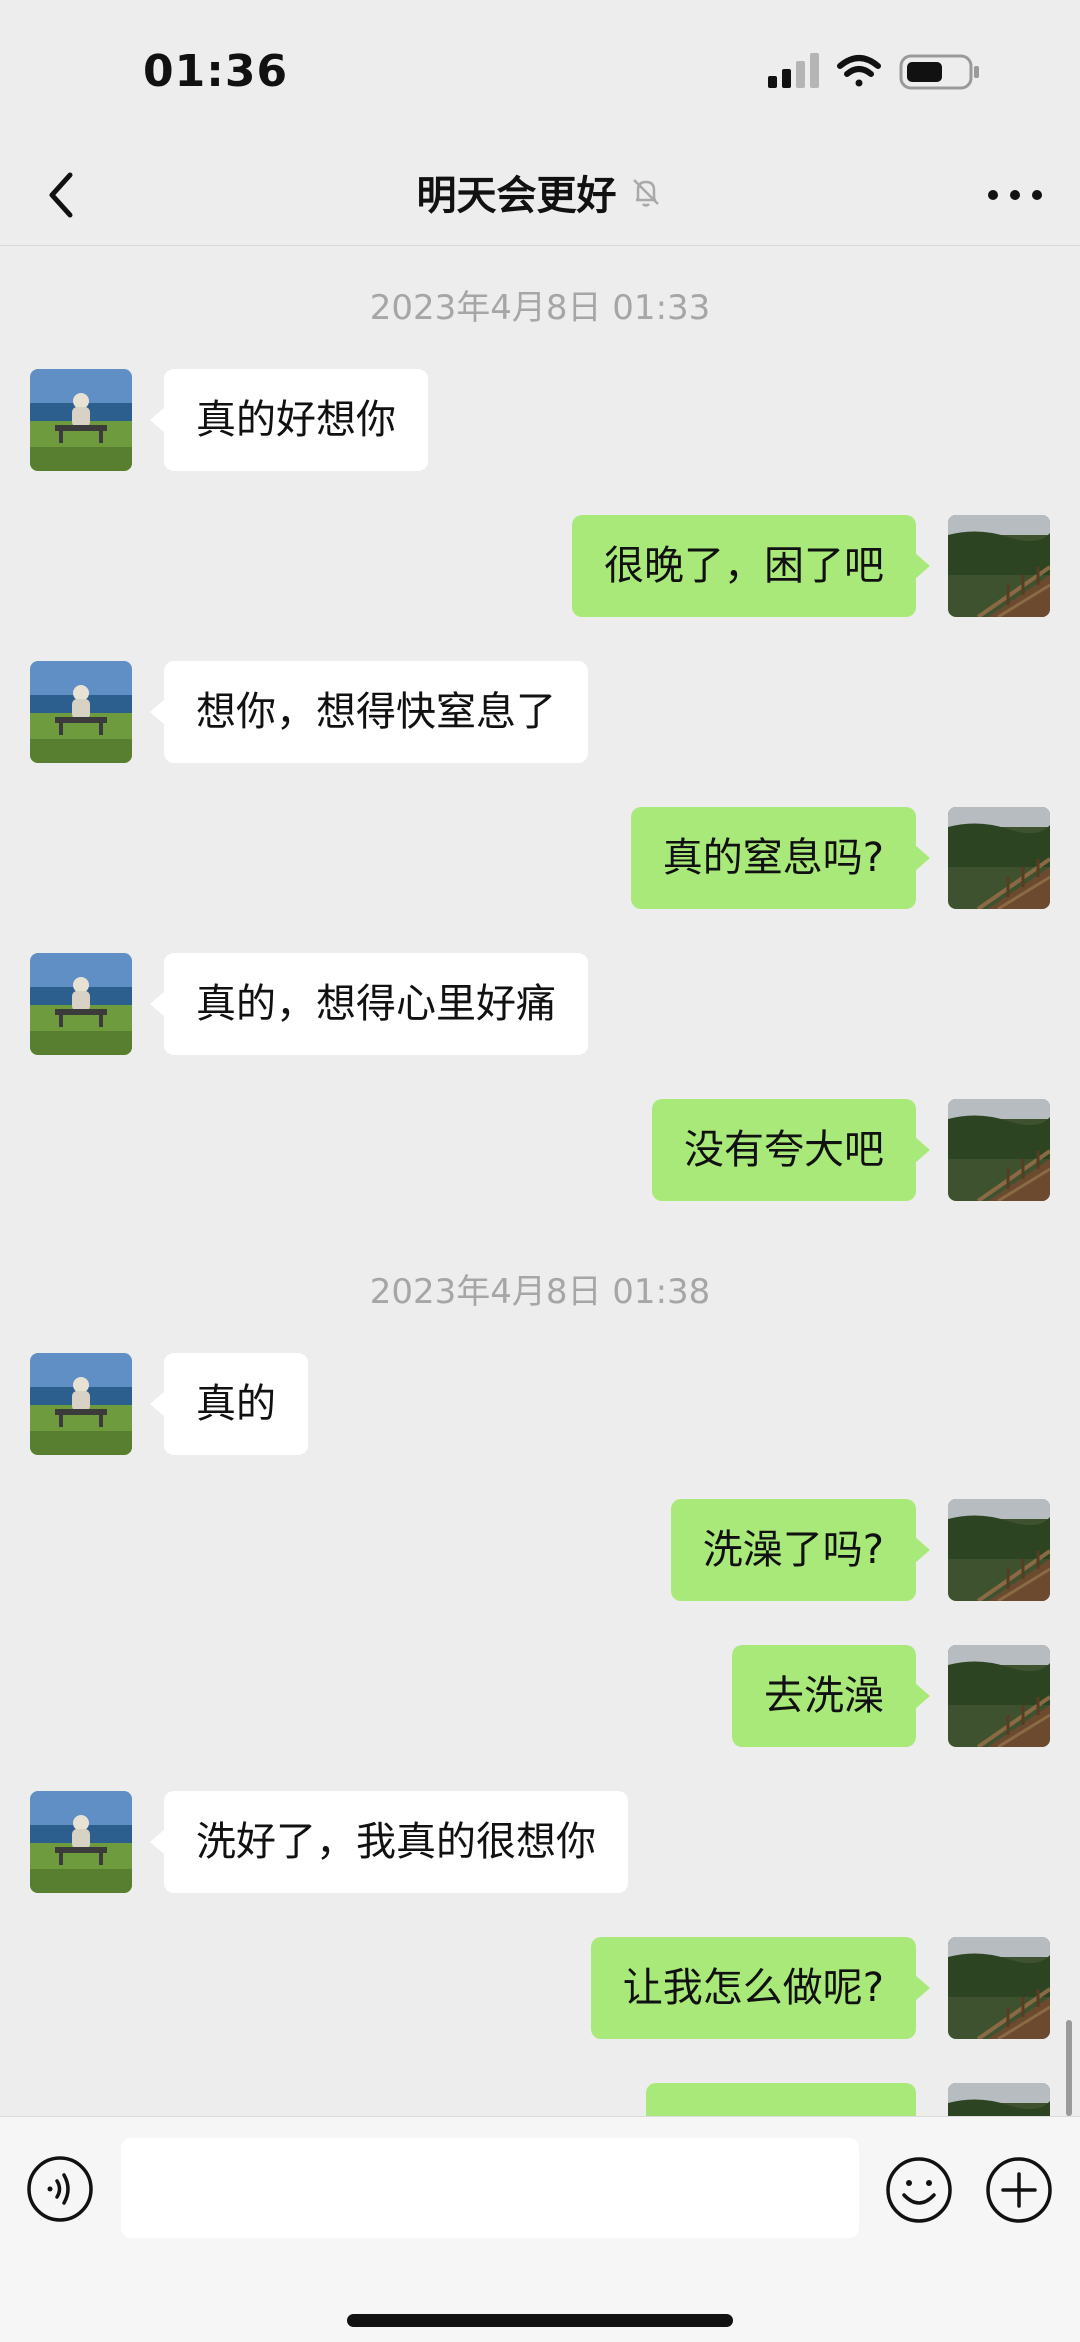  What do you see at coordinates (389, 1842) in the screenshot?
I see `message-bubble: 洗好了，我真的很想你` at bounding box center [389, 1842].